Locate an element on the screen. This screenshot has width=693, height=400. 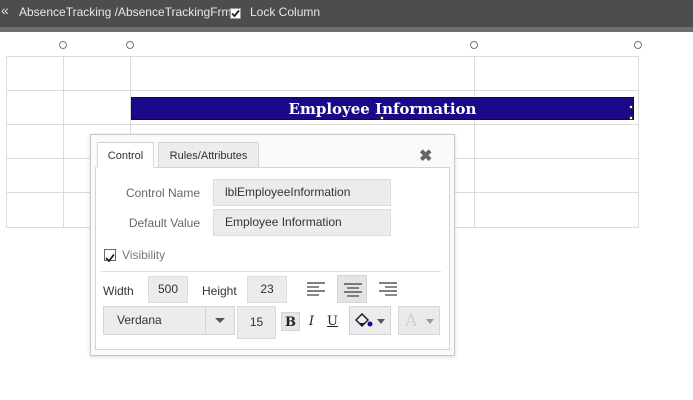
align-left-button is located at coordinates (316, 289).